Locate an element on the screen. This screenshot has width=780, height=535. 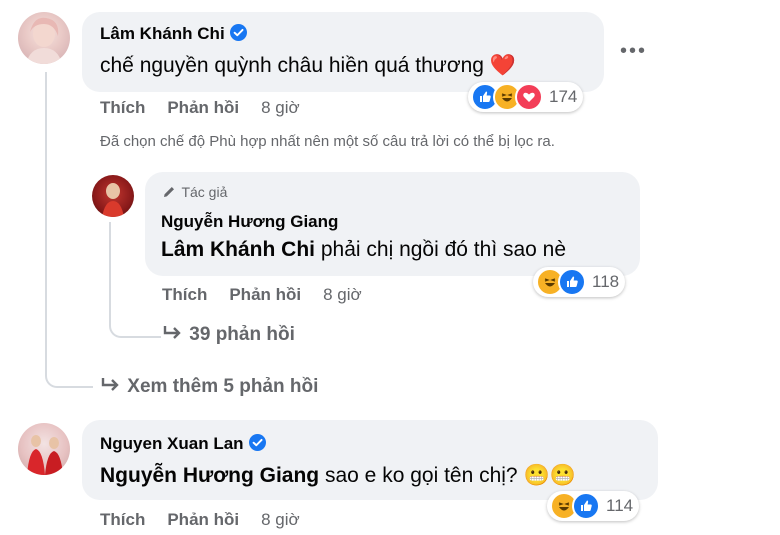
view-more-replies-link: Xem thêm 5 phản hồi is located at coordinates (209, 387).